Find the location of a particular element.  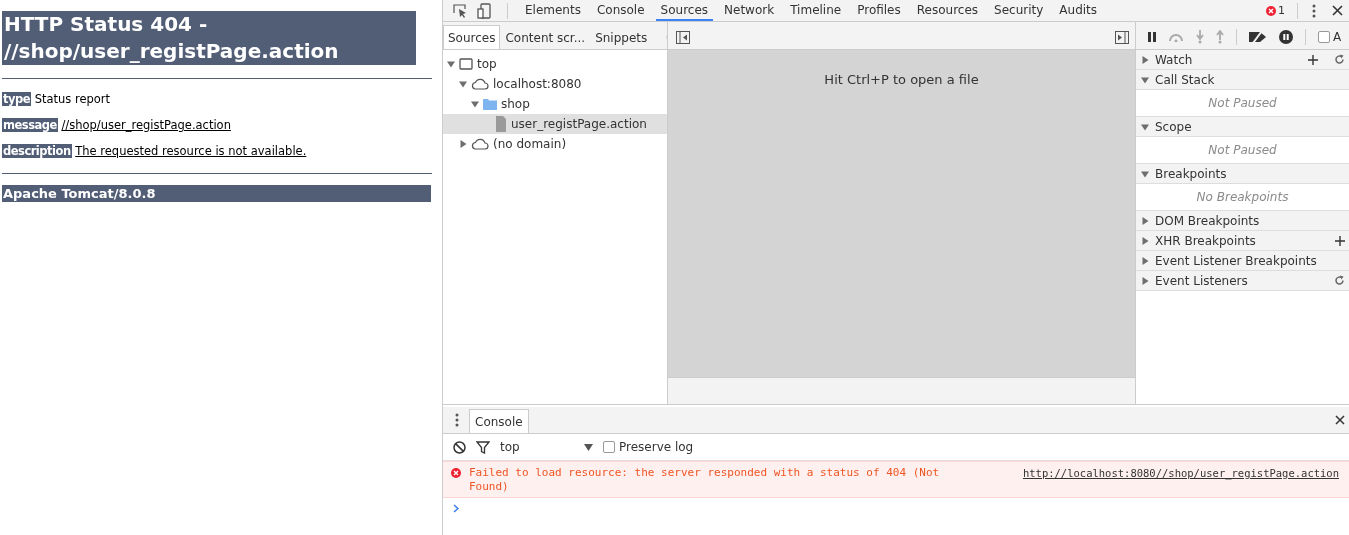

devtools-tab: Timeline is located at coordinates (816, 10).